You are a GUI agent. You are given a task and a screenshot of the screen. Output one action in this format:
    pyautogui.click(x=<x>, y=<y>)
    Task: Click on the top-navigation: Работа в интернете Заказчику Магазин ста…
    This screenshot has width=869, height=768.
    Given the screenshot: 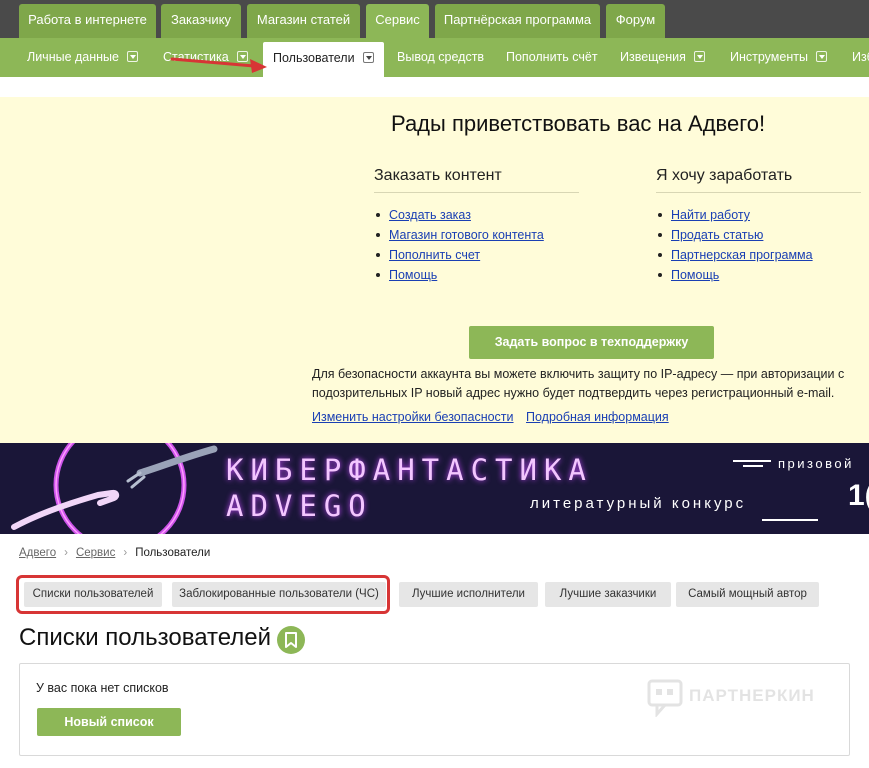 What is the action you would take?
    pyautogui.click(x=434, y=19)
    